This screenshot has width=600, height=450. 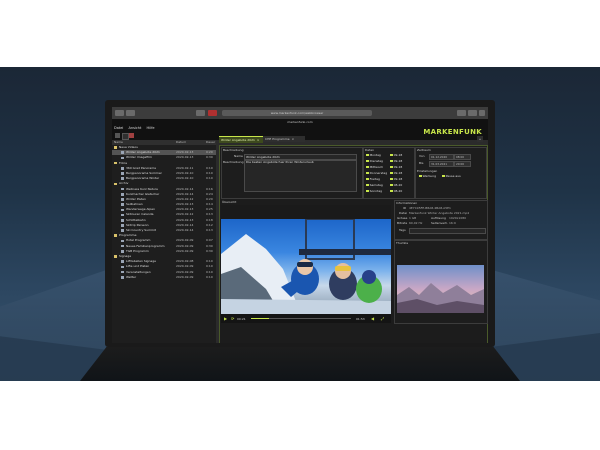 I want to click on fullscreen-icon: ⤢, so click(x=382, y=318).